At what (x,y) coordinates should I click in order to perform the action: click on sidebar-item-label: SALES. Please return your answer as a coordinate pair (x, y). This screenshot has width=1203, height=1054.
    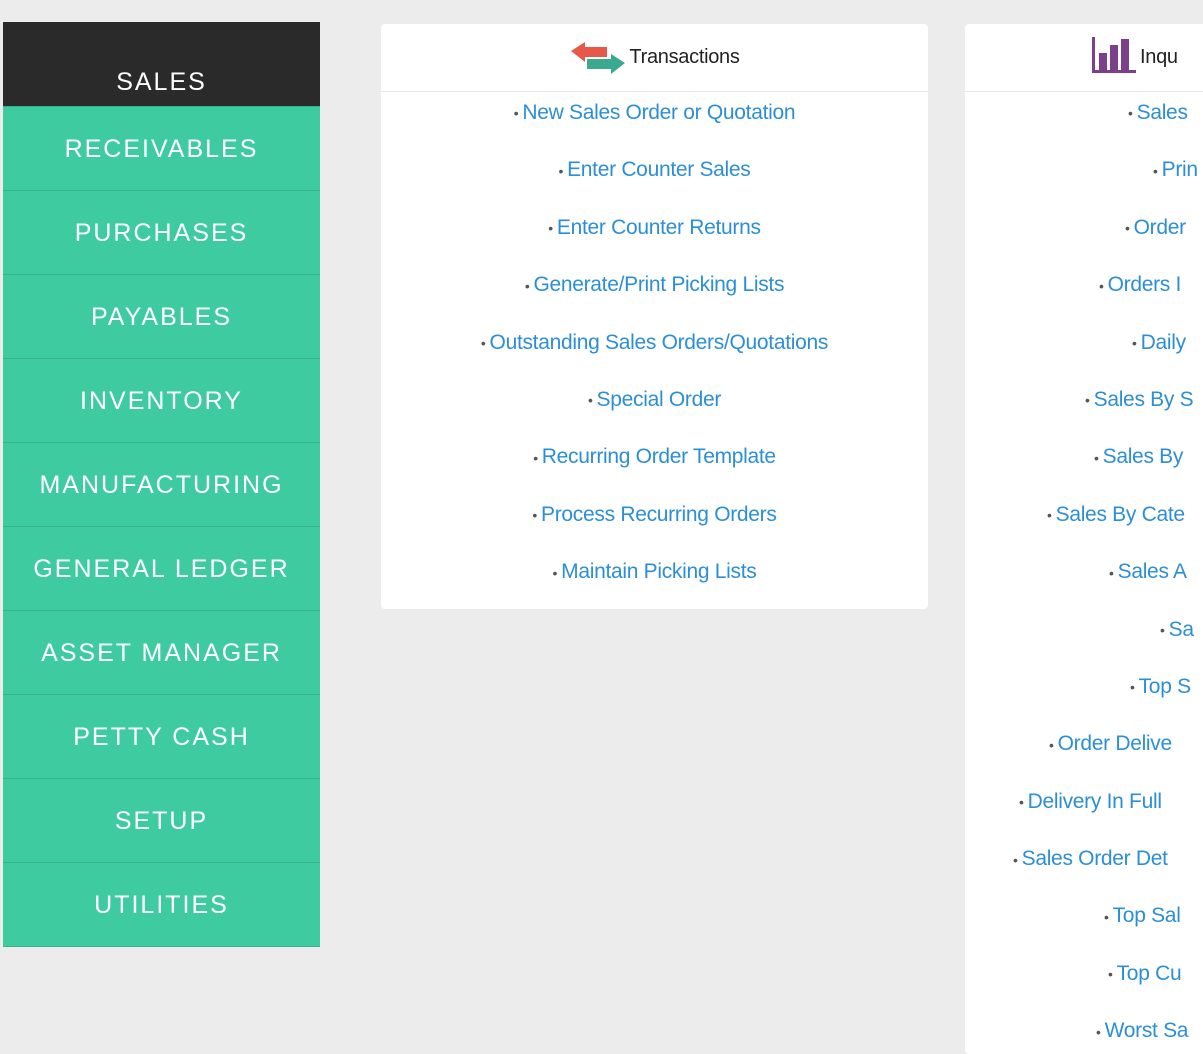
    Looking at the image, I should click on (161, 82).